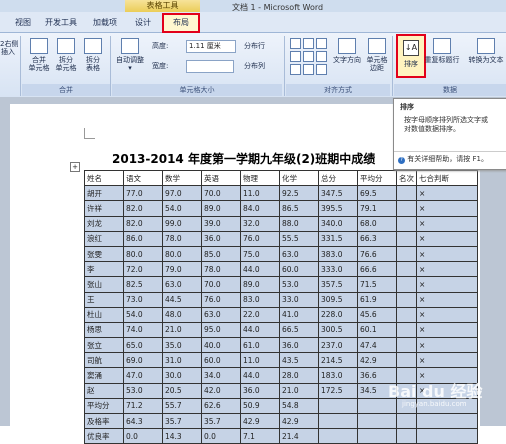  I want to click on table-cell: 司航, so click(104, 360).